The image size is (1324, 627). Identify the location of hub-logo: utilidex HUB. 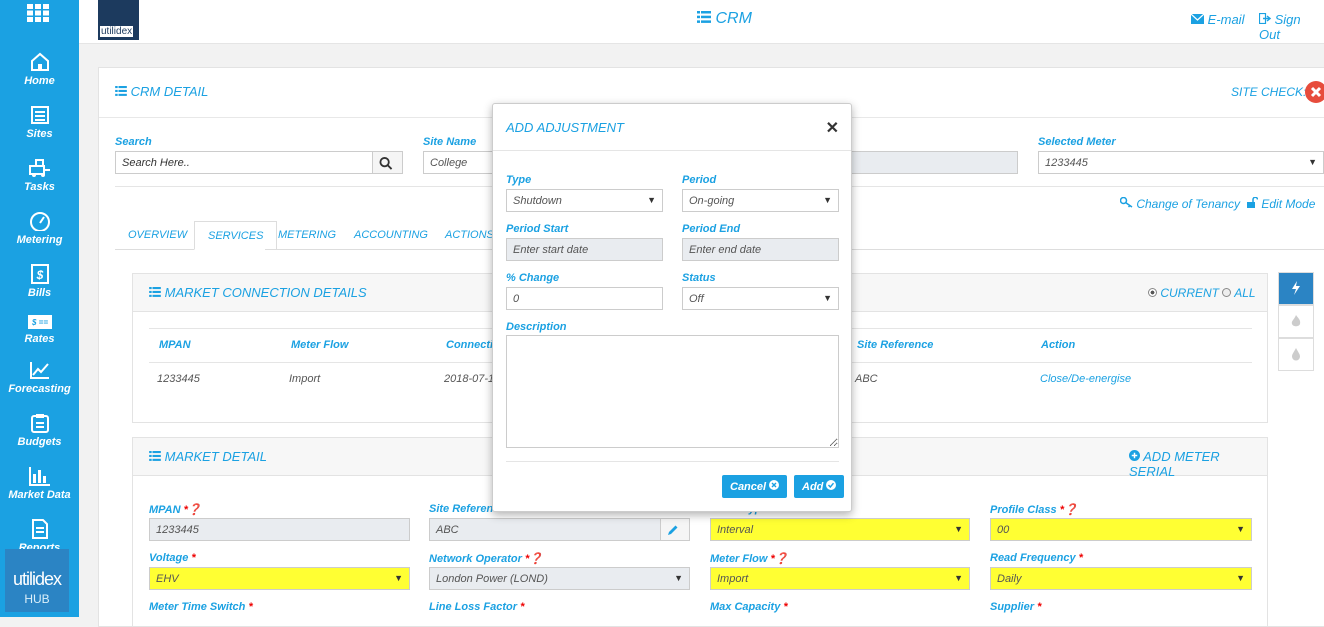
(37, 580).